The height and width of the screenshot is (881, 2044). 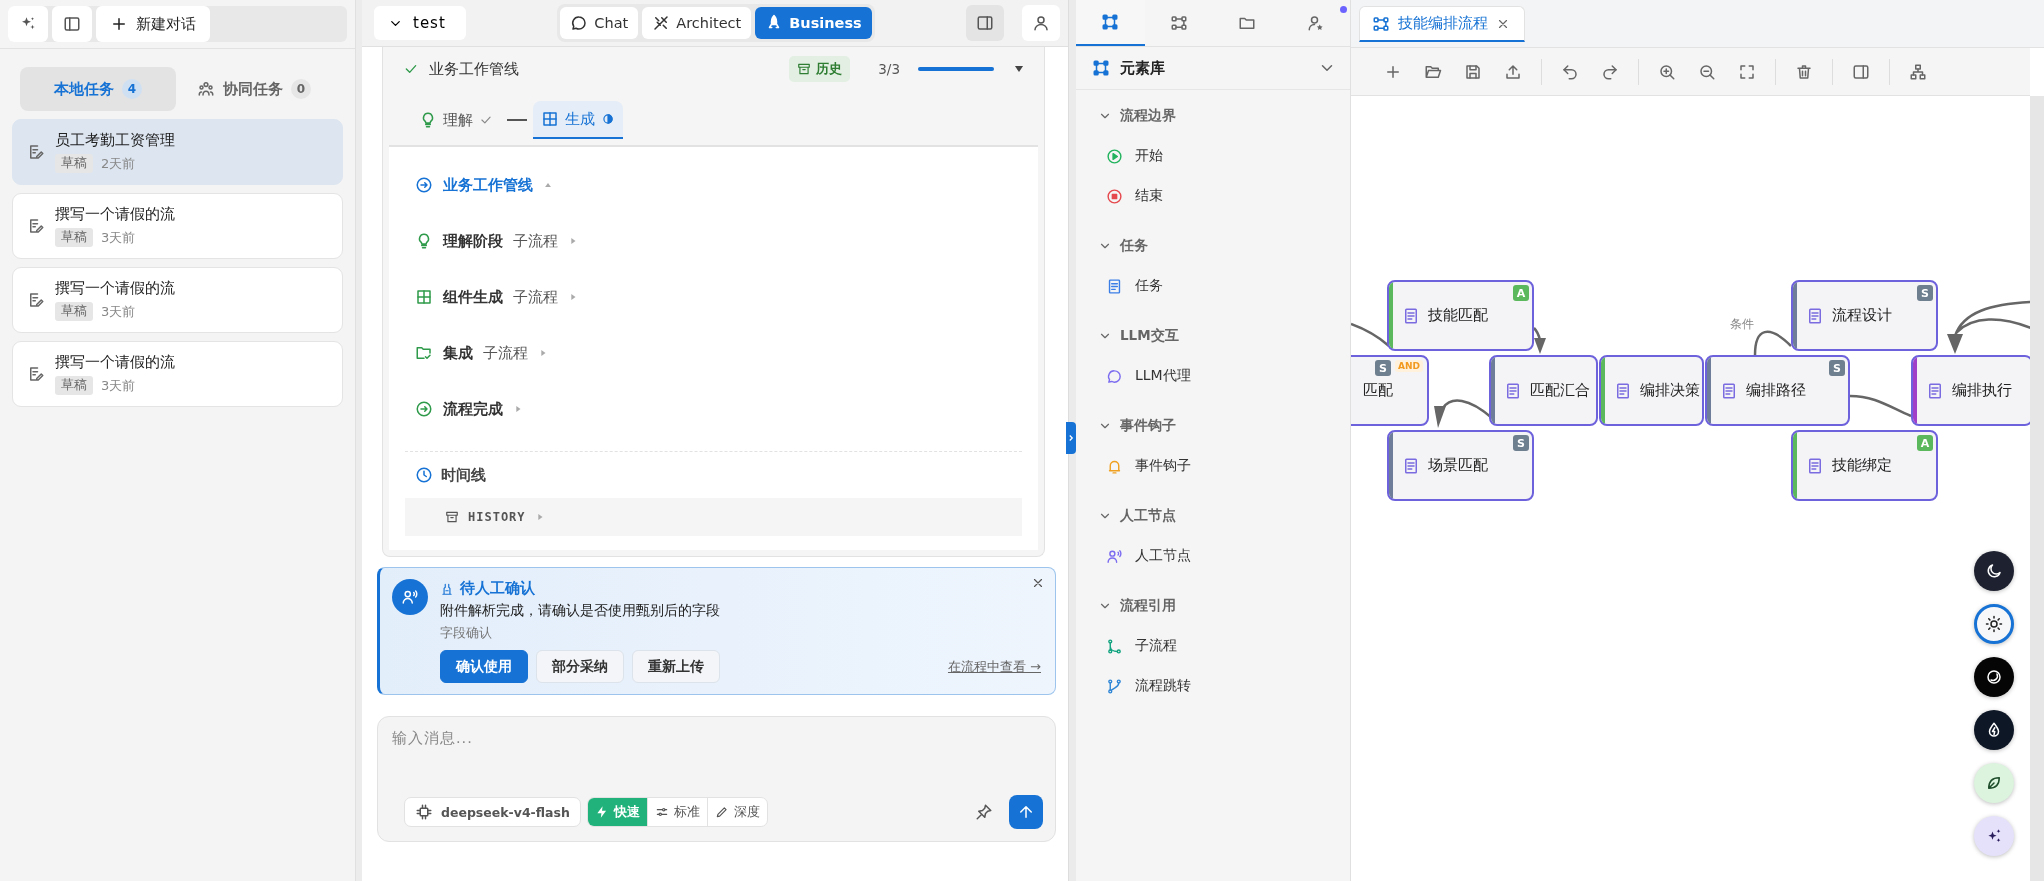 What do you see at coordinates (177, 152) in the screenshot?
I see `task-card: 员工考勤工资管理 草稿 2天前` at bounding box center [177, 152].